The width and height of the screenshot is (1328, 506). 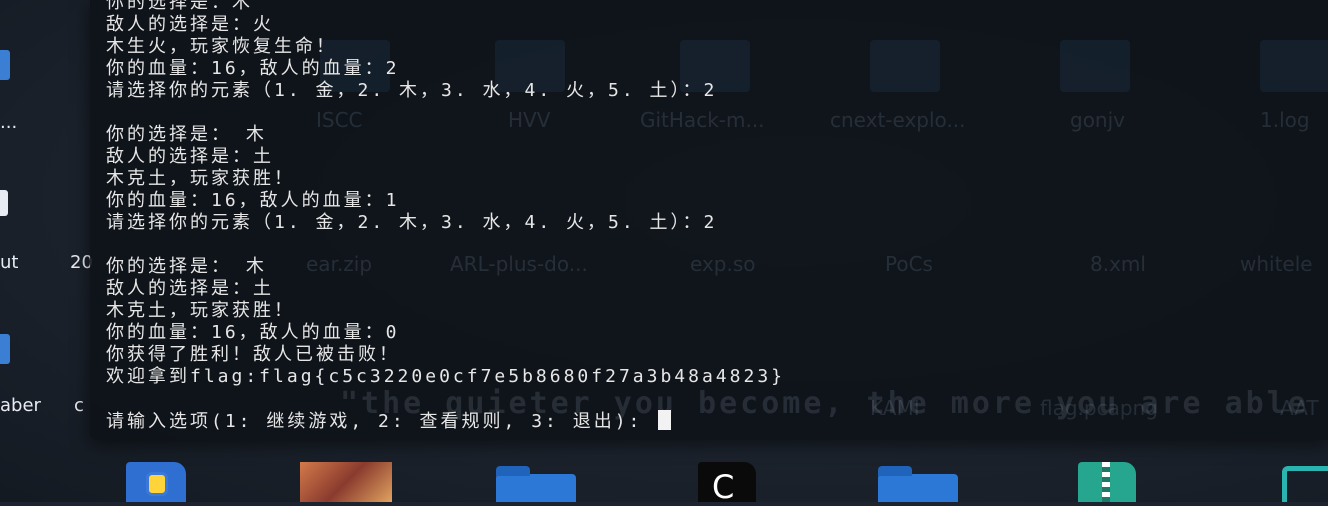 I want to click on code-file-icon: C, so click(x=727, y=484).